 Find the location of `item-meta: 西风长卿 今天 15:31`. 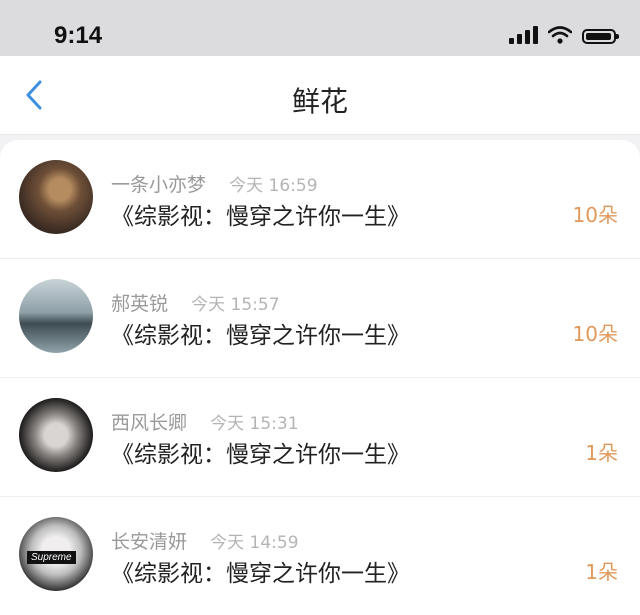

item-meta: 西风长卿 今天 15:31 is located at coordinates (205, 421).